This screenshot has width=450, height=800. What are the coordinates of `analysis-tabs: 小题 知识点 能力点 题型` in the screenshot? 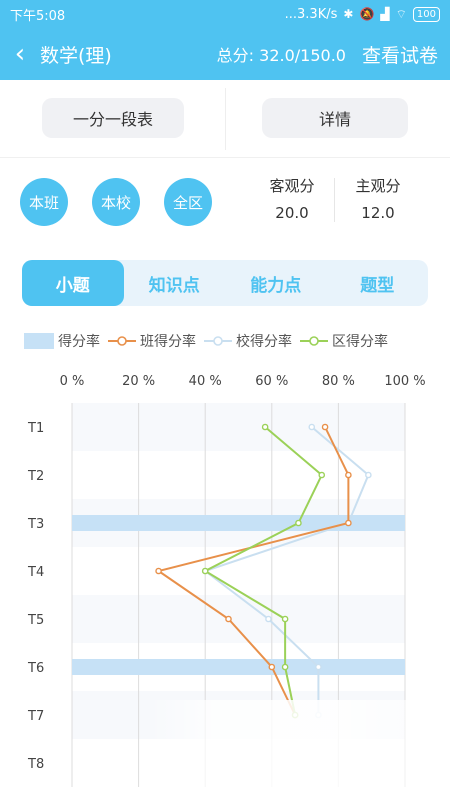 It's located at (225, 283).